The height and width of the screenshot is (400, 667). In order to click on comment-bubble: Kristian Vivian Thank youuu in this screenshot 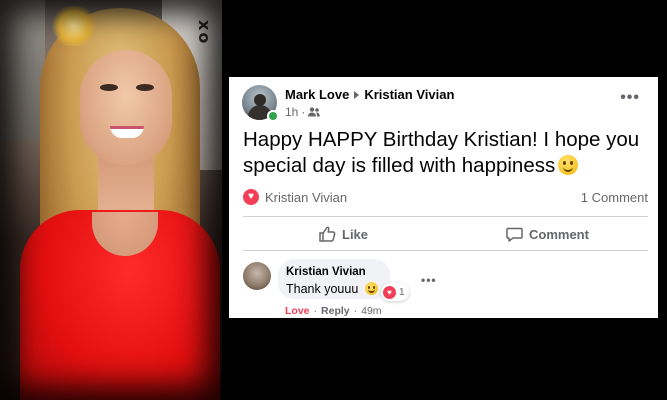, I will do `click(334, 279)`.